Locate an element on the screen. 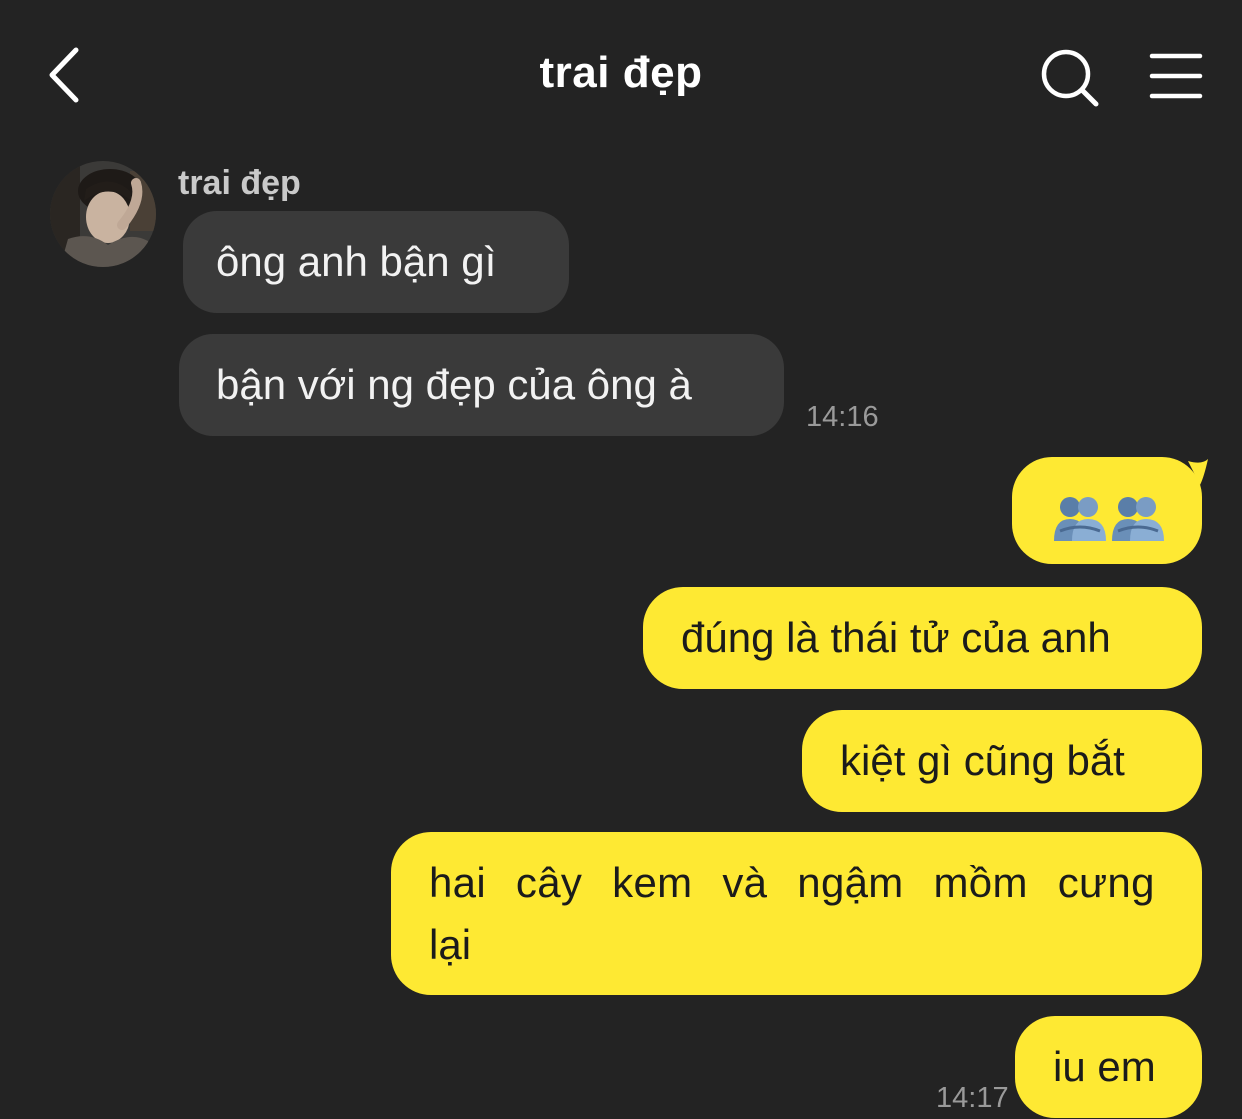  message-text: iu em is located at coordinates (1104, 1066).